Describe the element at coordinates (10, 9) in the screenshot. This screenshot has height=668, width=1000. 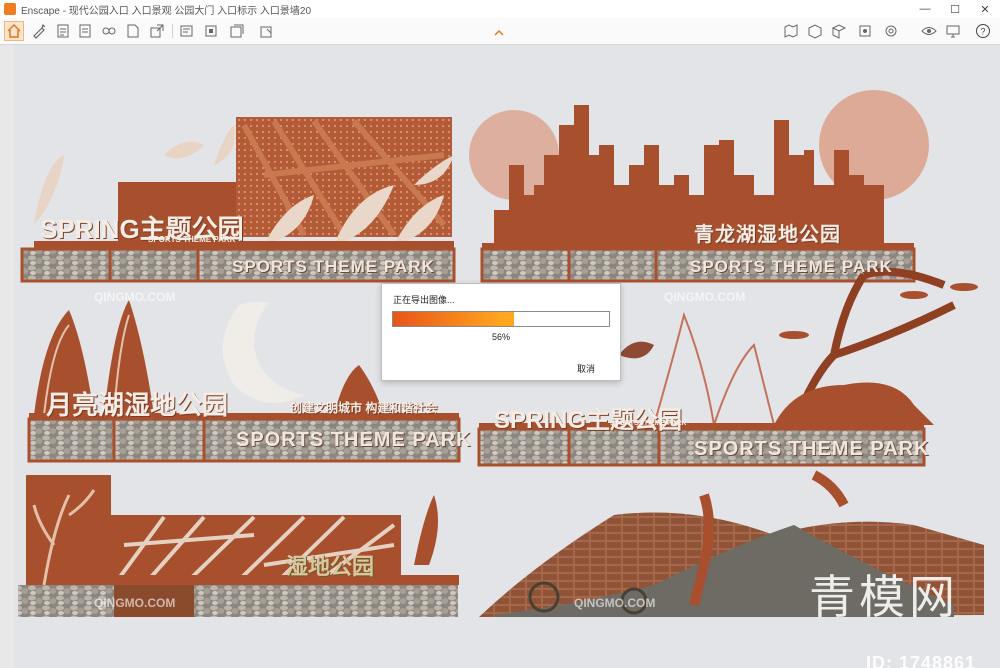
I see `enscape-logo-icon` at that location.